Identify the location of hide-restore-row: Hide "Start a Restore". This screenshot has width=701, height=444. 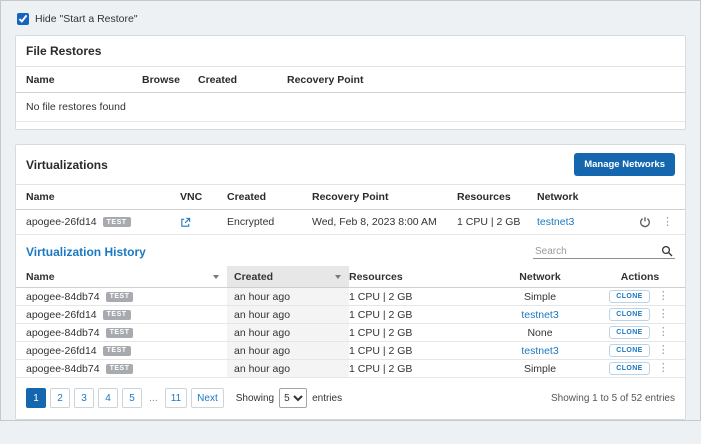
(351, 19).